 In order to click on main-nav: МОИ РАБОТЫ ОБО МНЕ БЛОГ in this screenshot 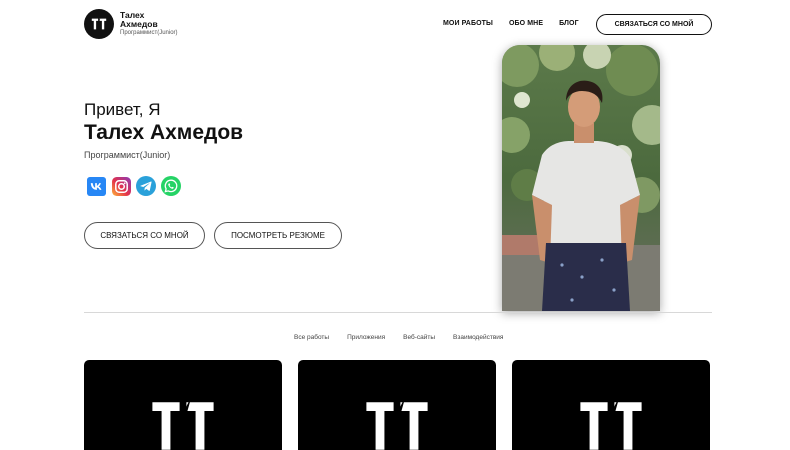, I will do `click(511, 23)`.